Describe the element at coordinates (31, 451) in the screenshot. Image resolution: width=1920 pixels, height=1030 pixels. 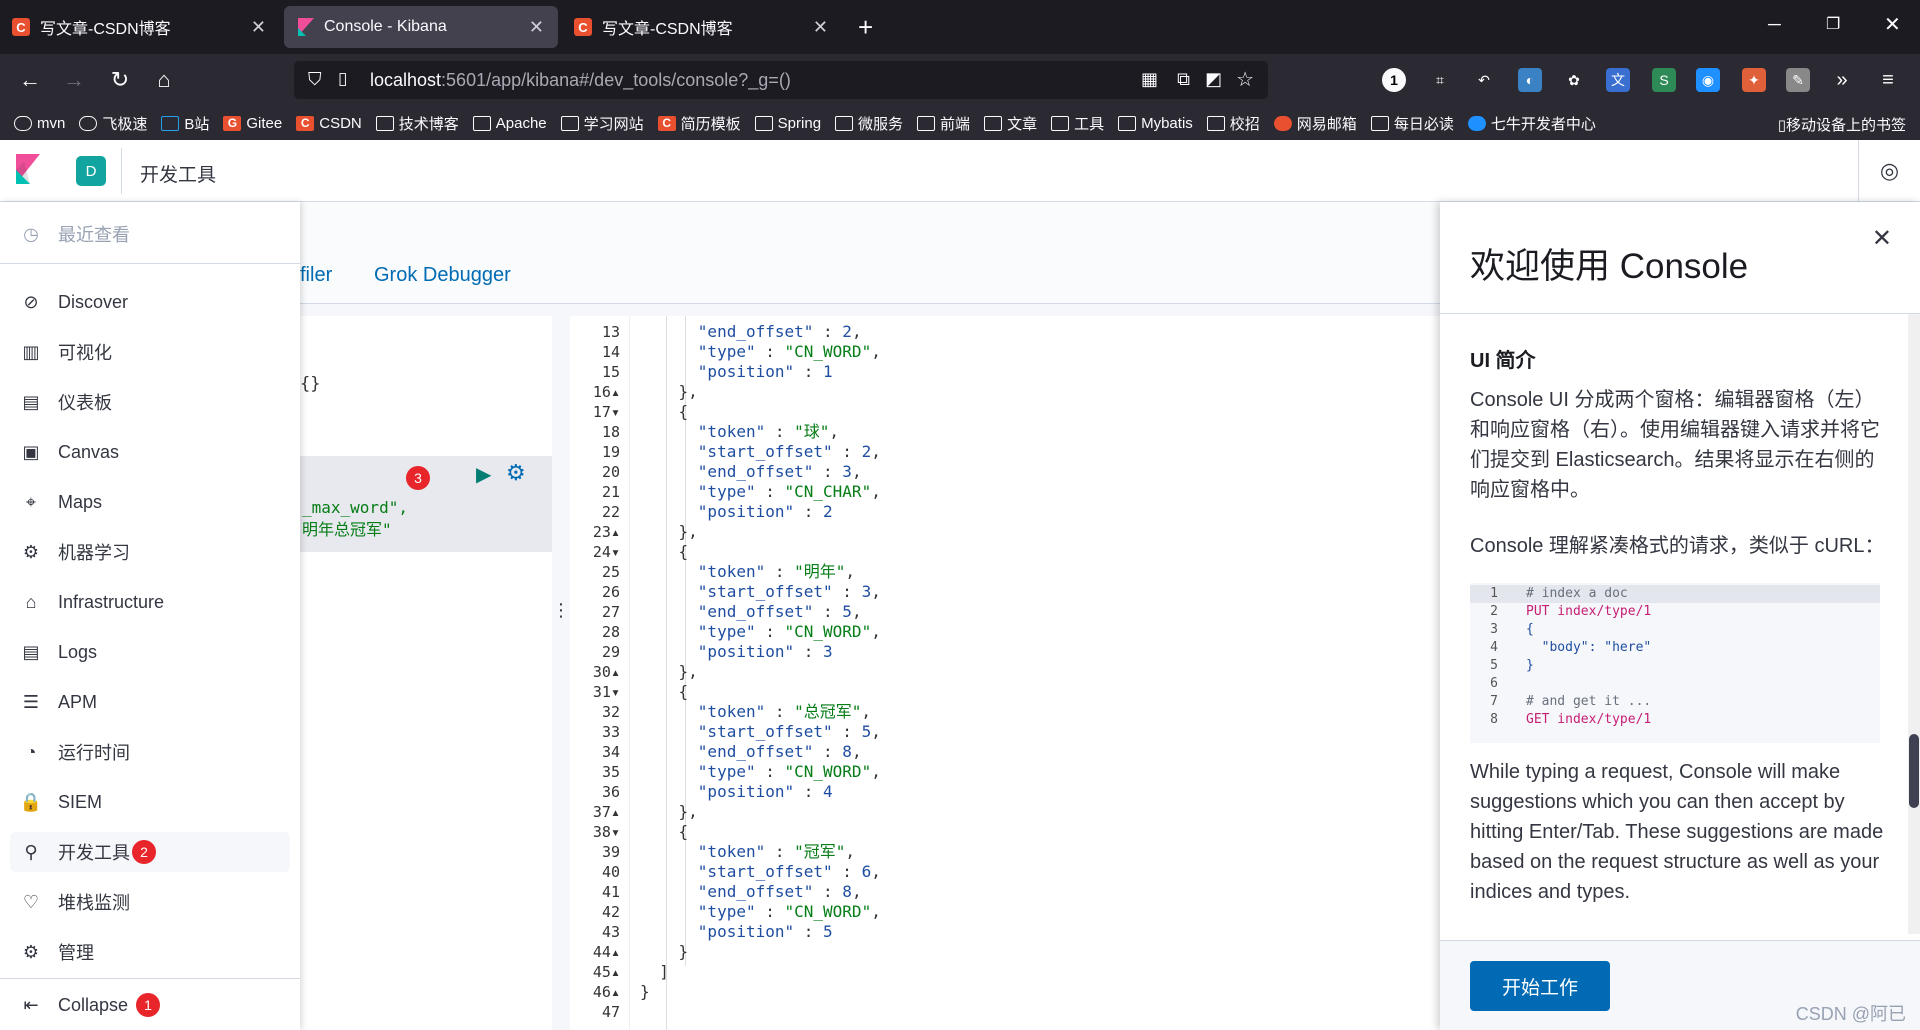
I see `canvas-icon: ▣` at that location.